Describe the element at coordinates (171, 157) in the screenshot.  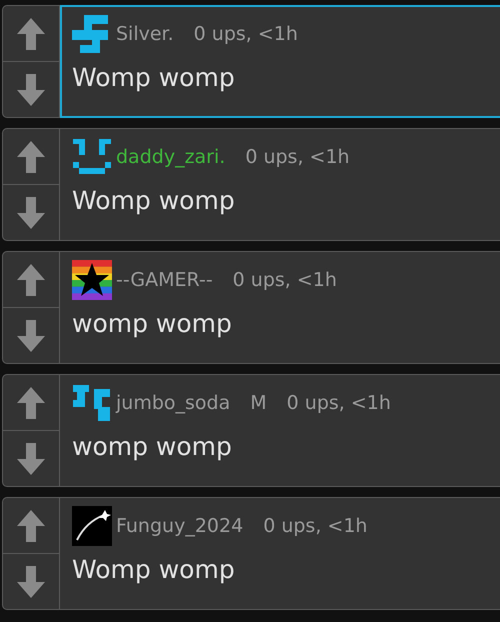
I see `username: daddy_zari.` at that location.